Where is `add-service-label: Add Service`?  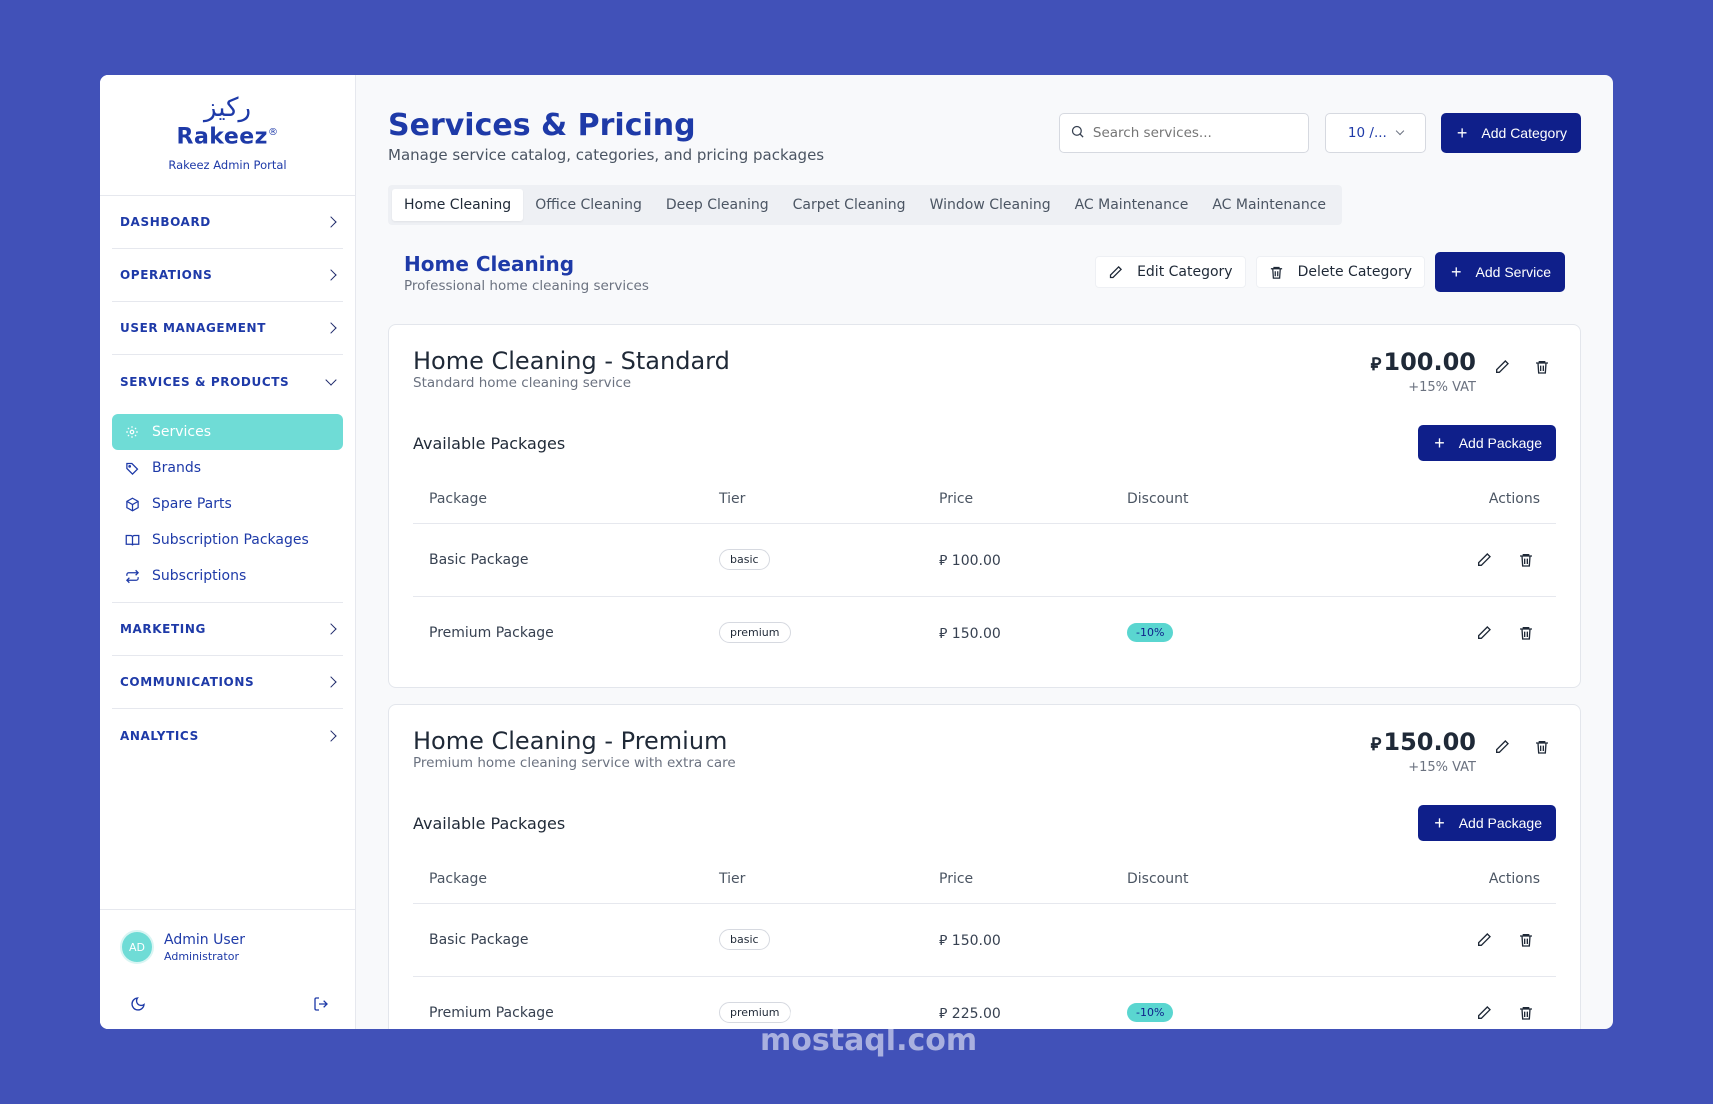
add-service-label: Add Service is located at coordinates (1513, 272).